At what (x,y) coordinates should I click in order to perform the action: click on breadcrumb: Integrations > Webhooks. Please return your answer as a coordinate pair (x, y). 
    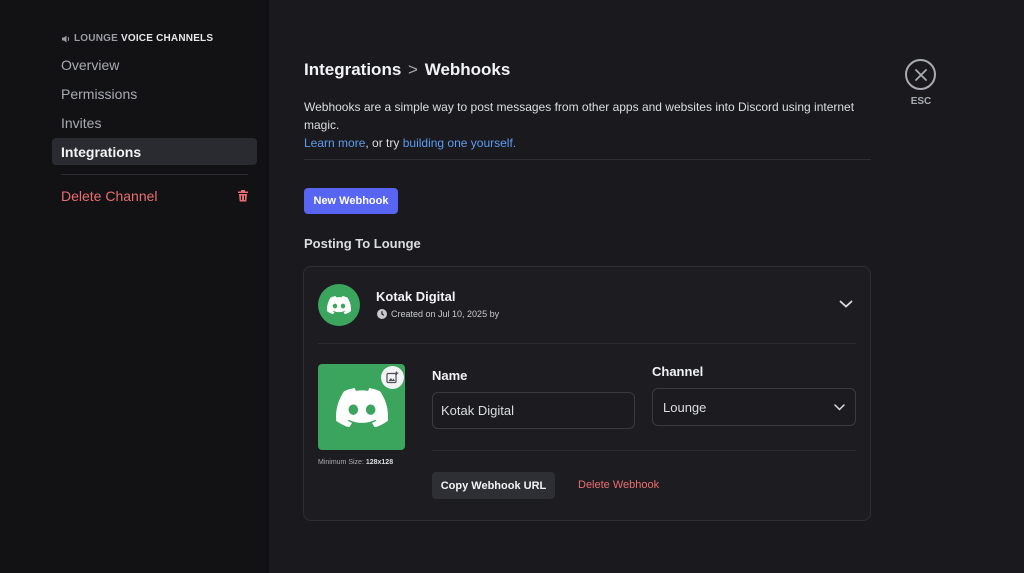
    Looking at the image, I should click on (407, 70).